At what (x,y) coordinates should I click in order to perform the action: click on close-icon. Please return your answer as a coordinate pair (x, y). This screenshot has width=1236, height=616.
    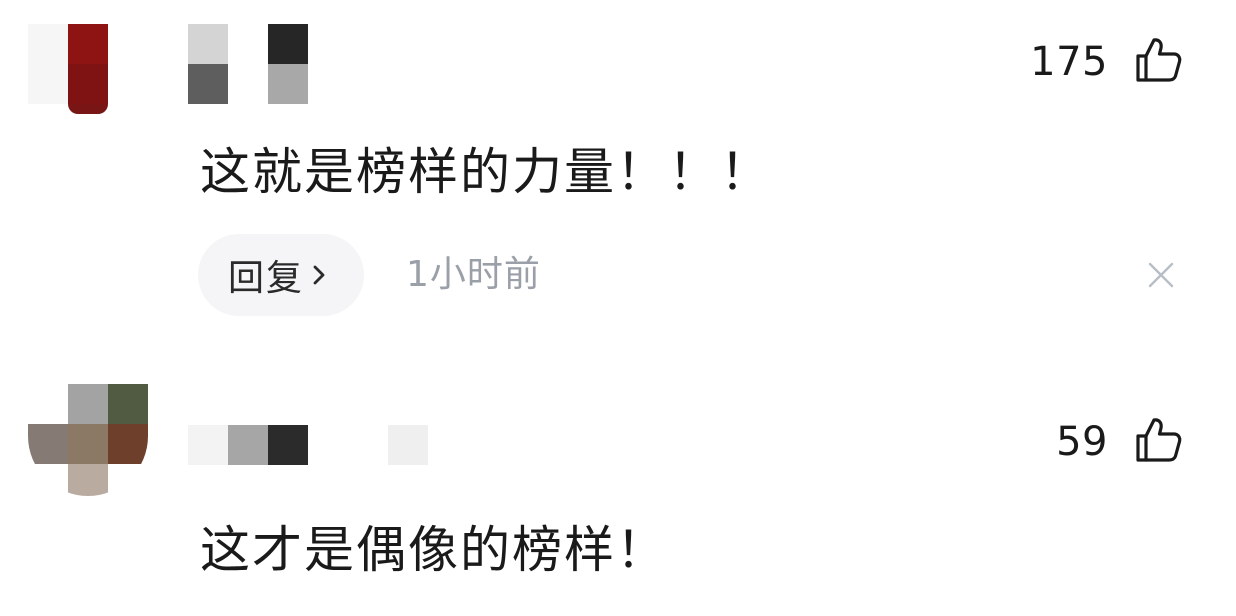
    Looking at the image, I should click on (1161, 275).